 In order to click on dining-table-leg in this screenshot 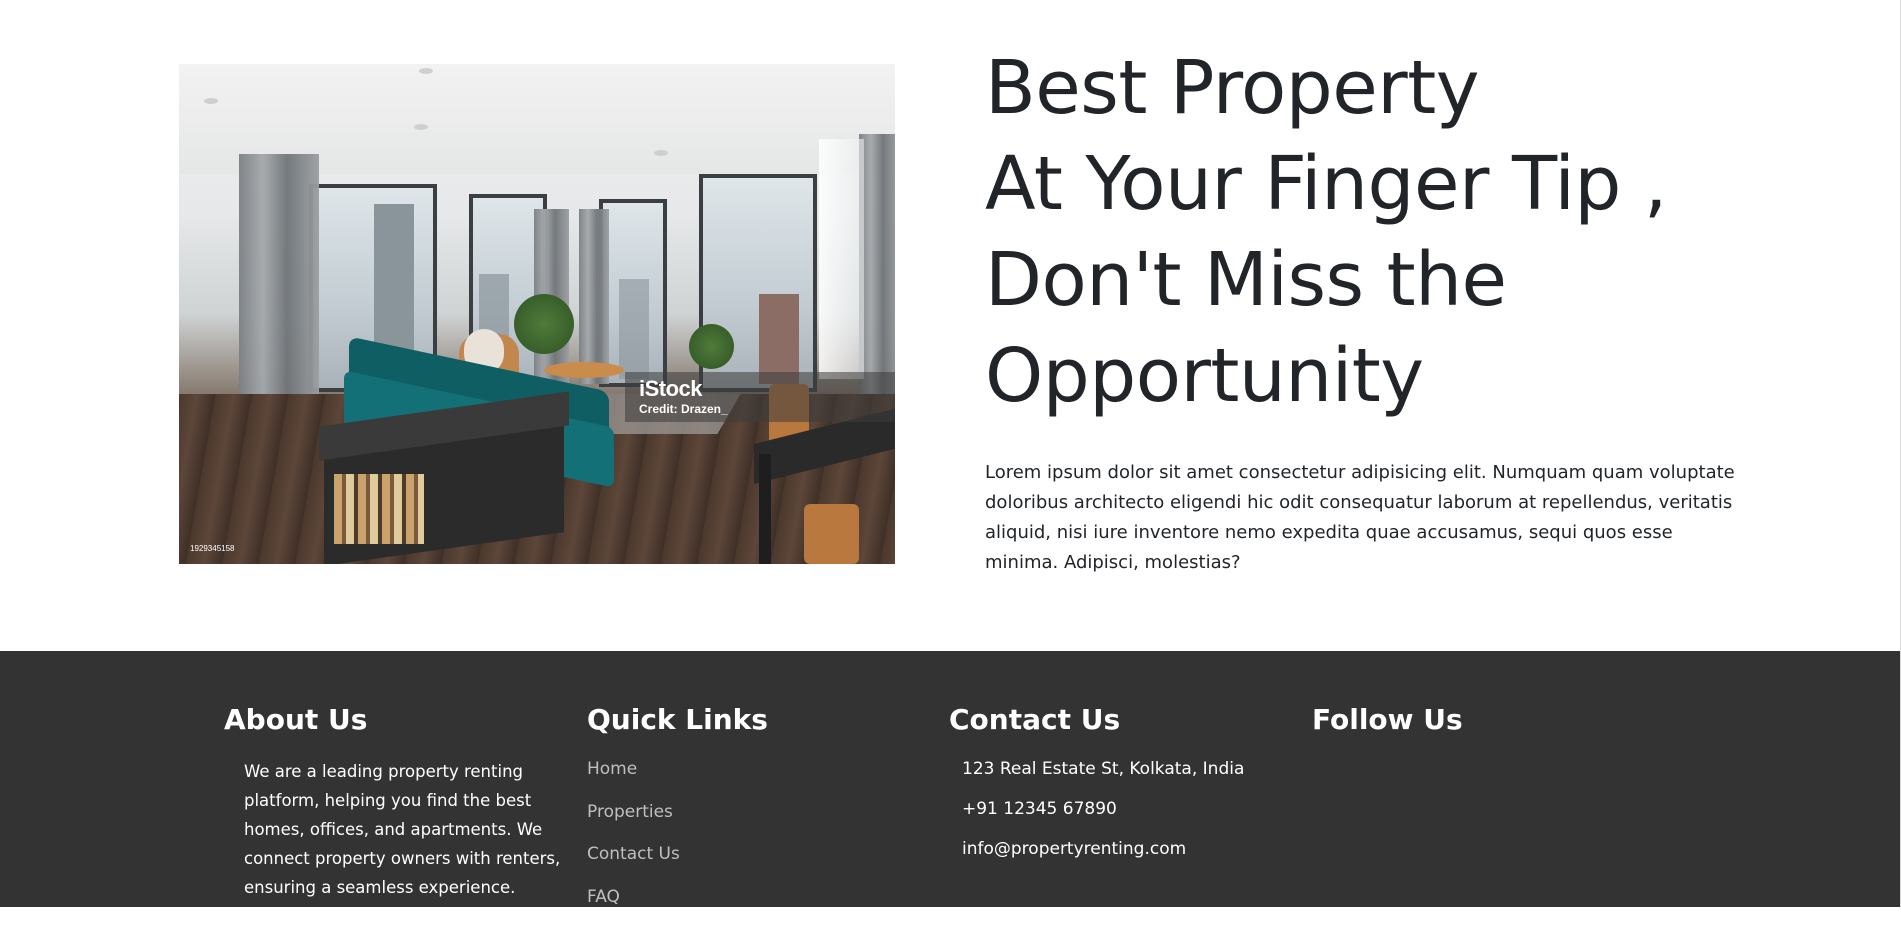, I will do `click(765, 509)`.